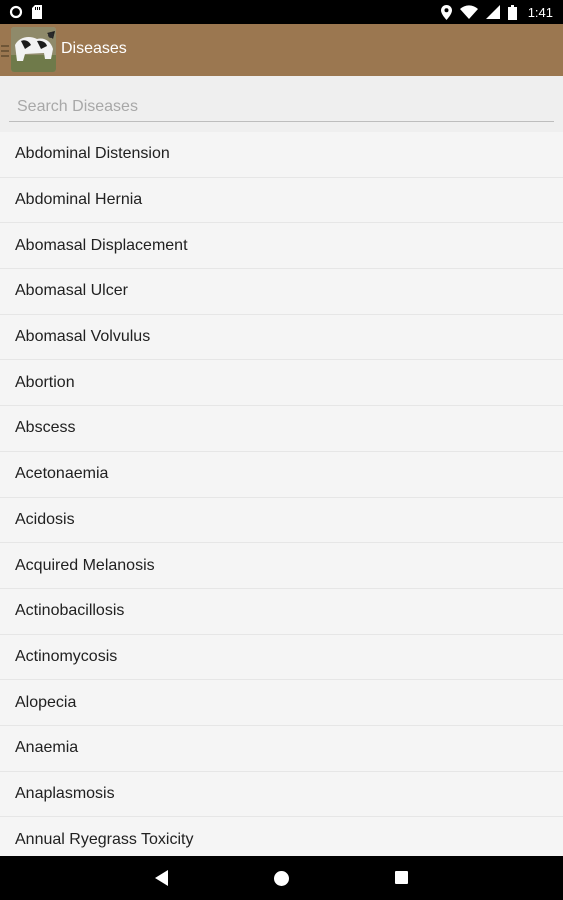  I want to click on app-title: Diseases, so click(94, 48).